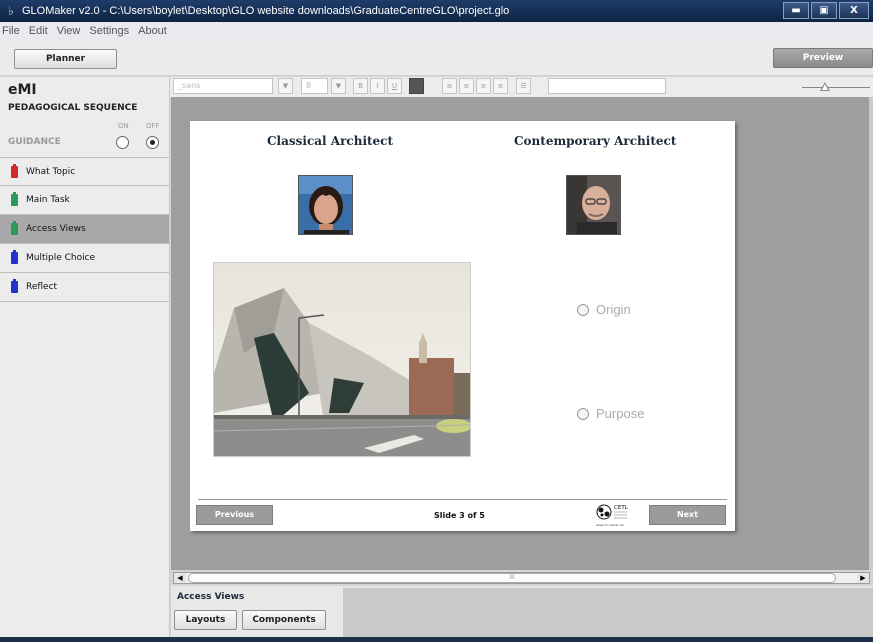 The height and width of the screenshot is (642, 873). I want to click on align-left-icon: ≡, so click(449, 86).